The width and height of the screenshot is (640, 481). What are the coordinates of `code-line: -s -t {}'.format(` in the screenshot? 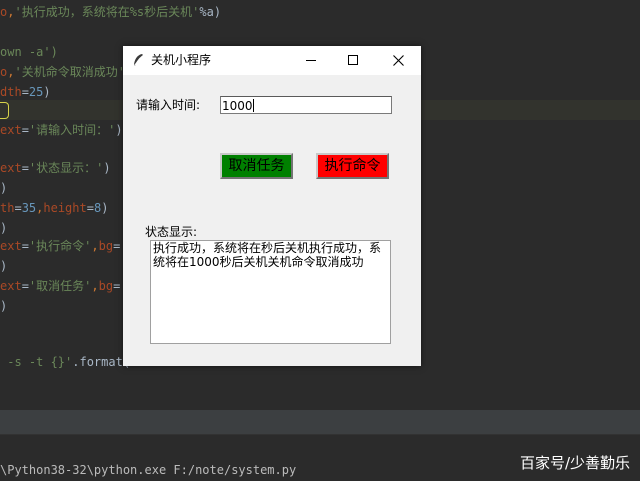 It's located at (65, 362).